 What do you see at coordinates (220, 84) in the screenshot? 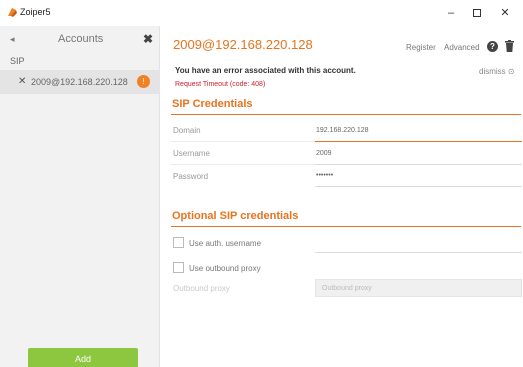
I see `error-detail: Request Timeout (code: 408)` at bounding box center [220, 84].